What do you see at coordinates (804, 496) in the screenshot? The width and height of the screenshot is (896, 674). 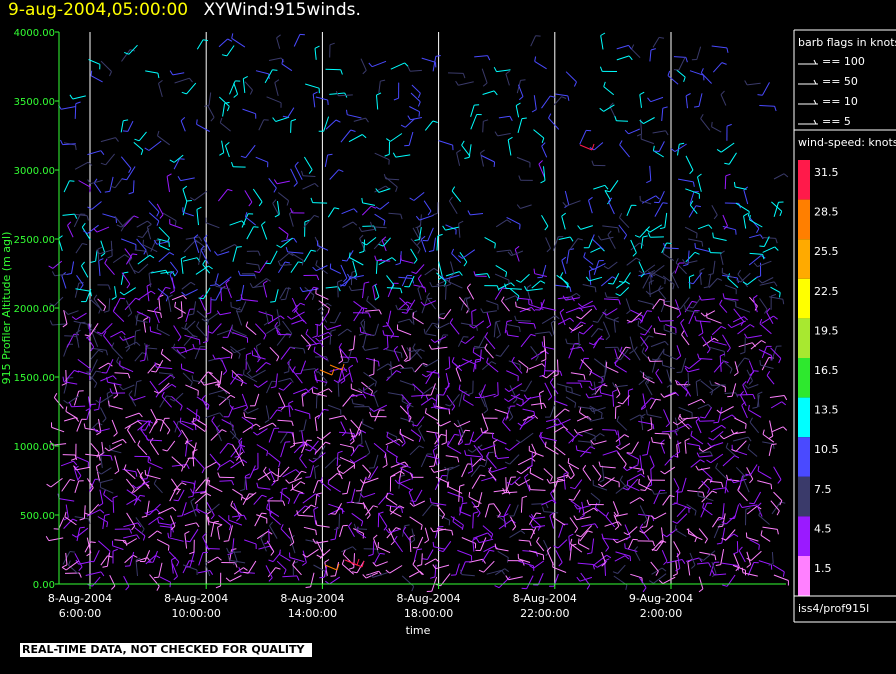 I see `colorbar-swatch` at bounding box center [804, 496].